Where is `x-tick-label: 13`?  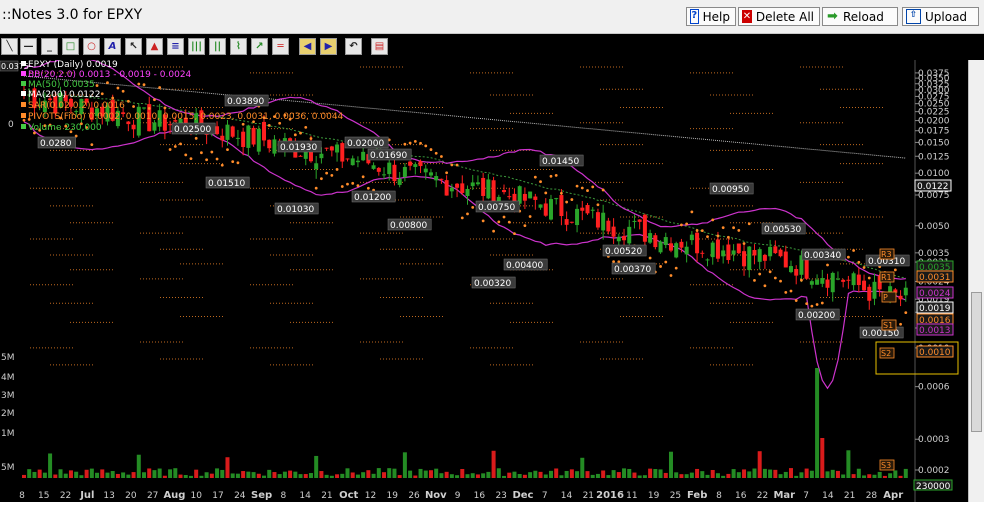
x-tick-label: 13 is located at coordinates (108, 496).